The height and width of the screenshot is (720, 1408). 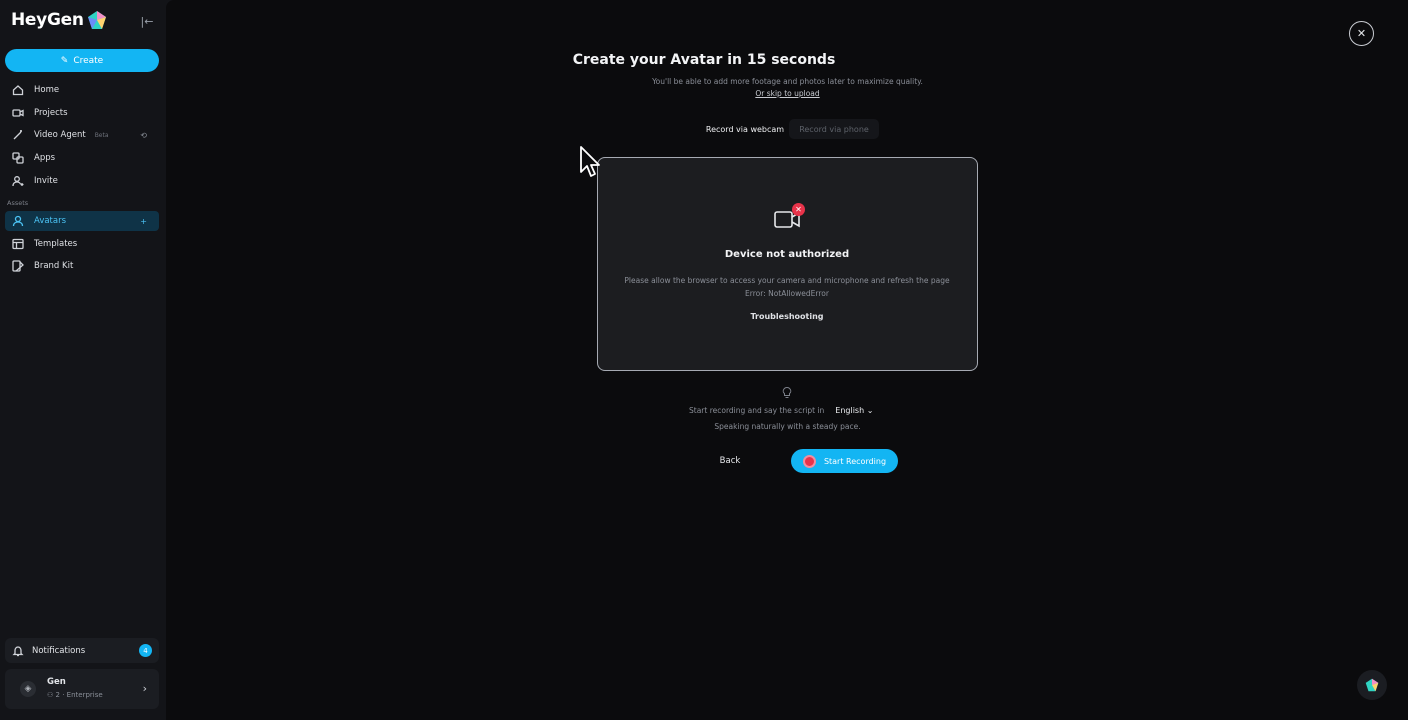 I want to click on notification-count-badge: 4, so click(x=145, y=650).